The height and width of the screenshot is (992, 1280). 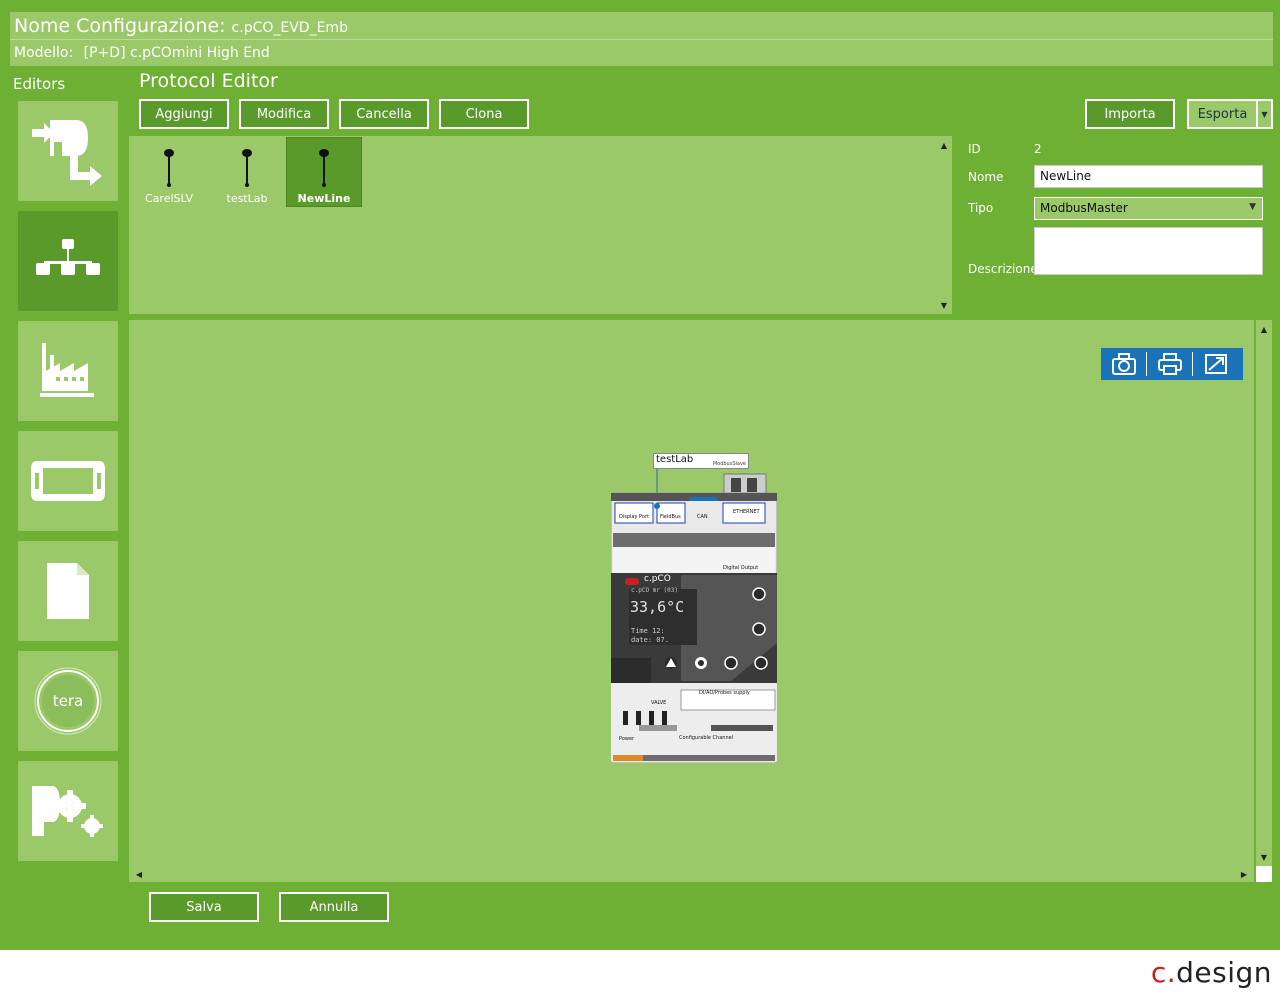 I want to click on protocol-list-scrollbar: ▲ ▼, so click(x=944, y=225).